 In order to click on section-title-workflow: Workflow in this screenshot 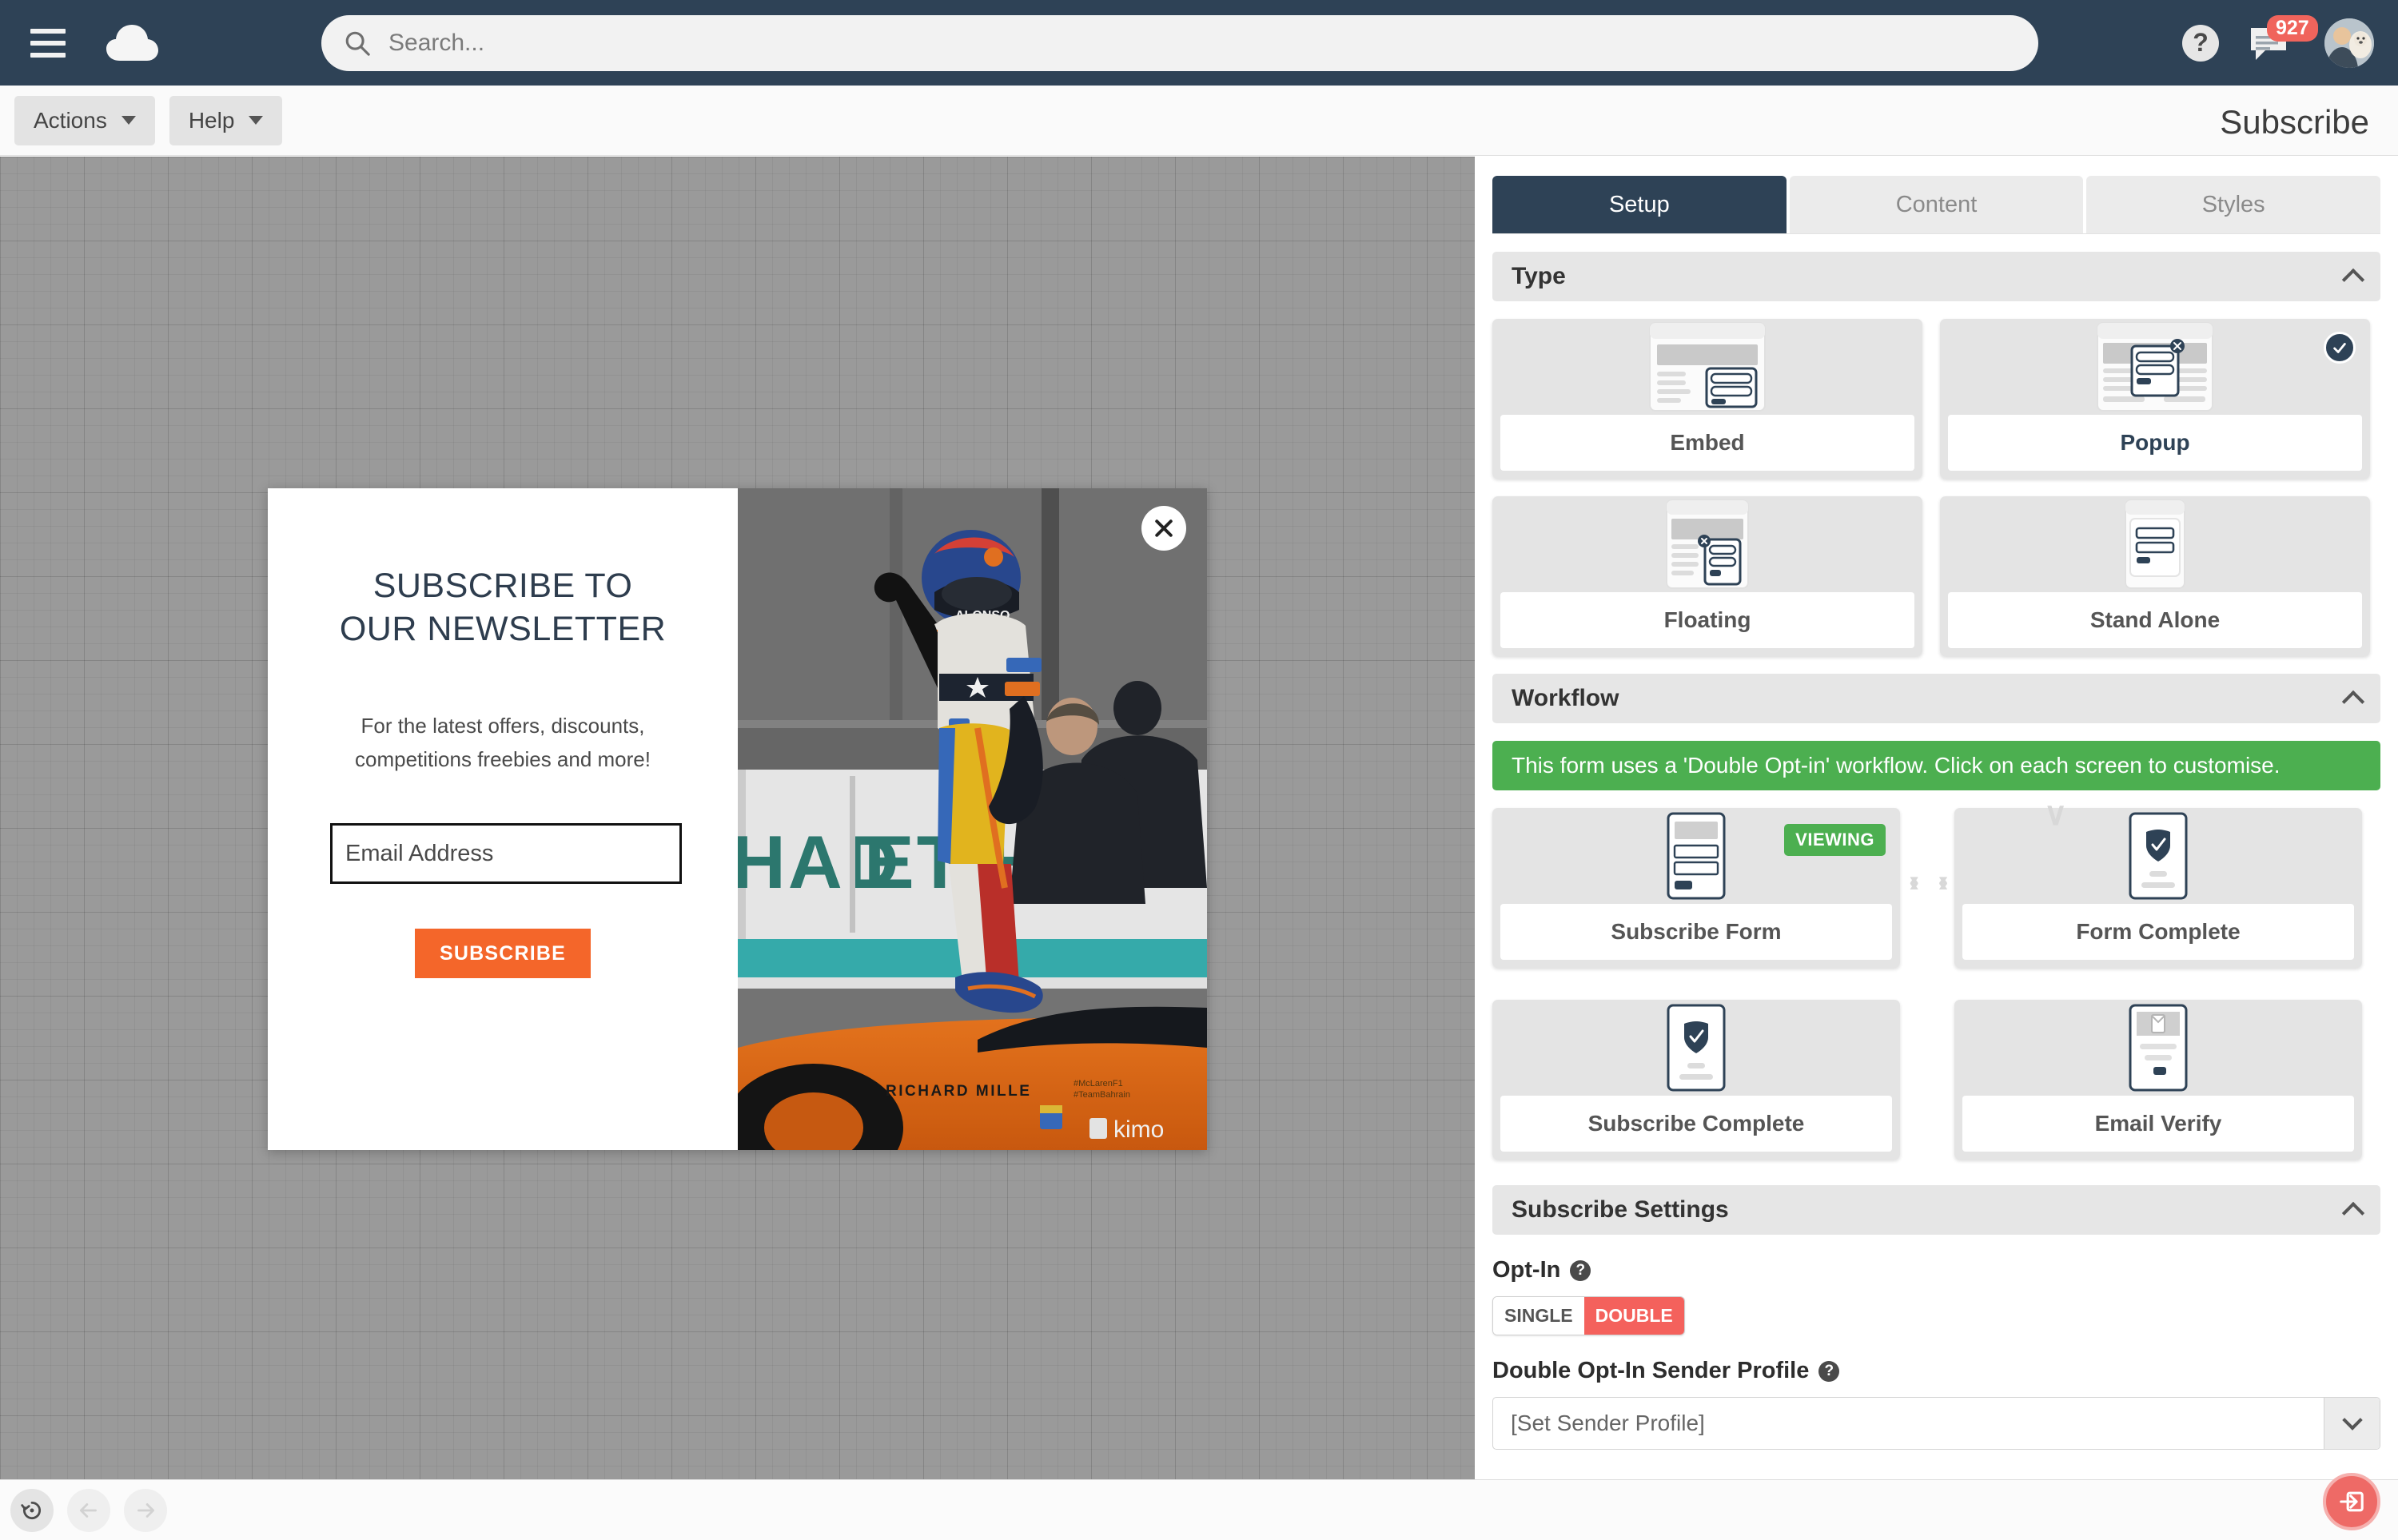, I will do `click(1565, 698)`.